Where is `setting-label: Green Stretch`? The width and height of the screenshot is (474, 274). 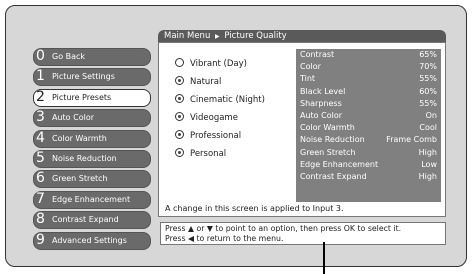
setting-label: Green Stretch is located at coordinates (328, 152).